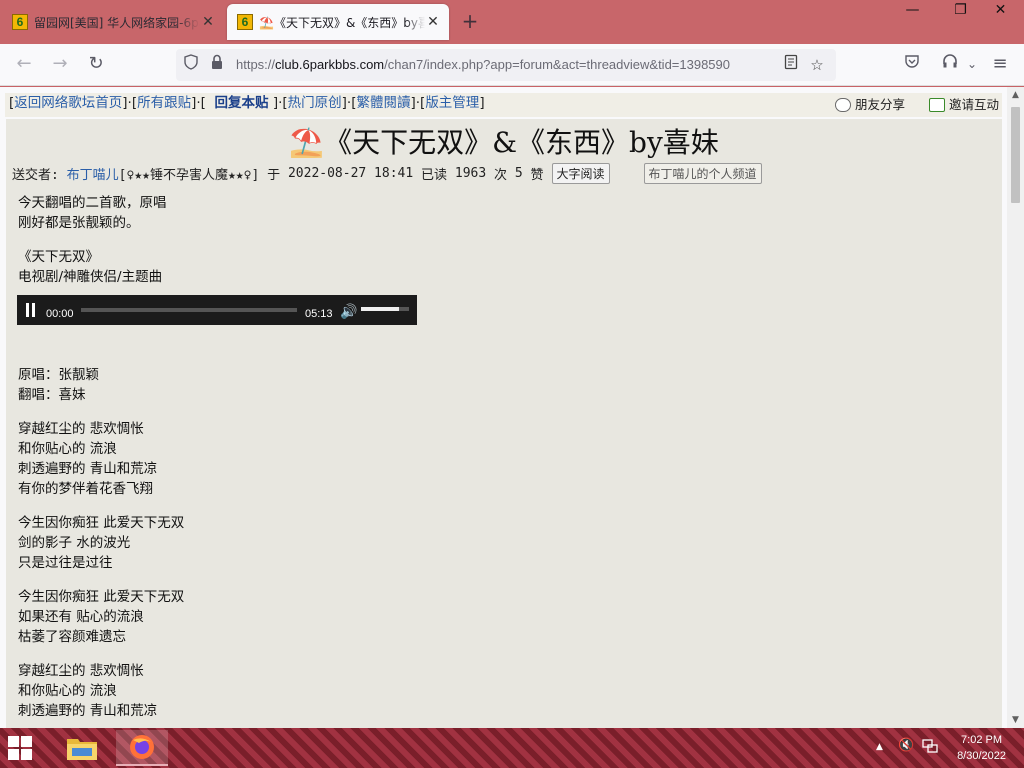 This screenshot has width=1024, height=768. I want to click on large-text-button: 大字阅读, so click(580, 173).